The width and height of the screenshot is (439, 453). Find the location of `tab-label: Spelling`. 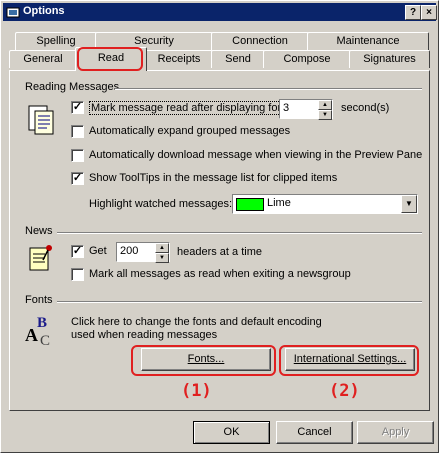

tab-label: Spelling is located at coordinates (56, 41).